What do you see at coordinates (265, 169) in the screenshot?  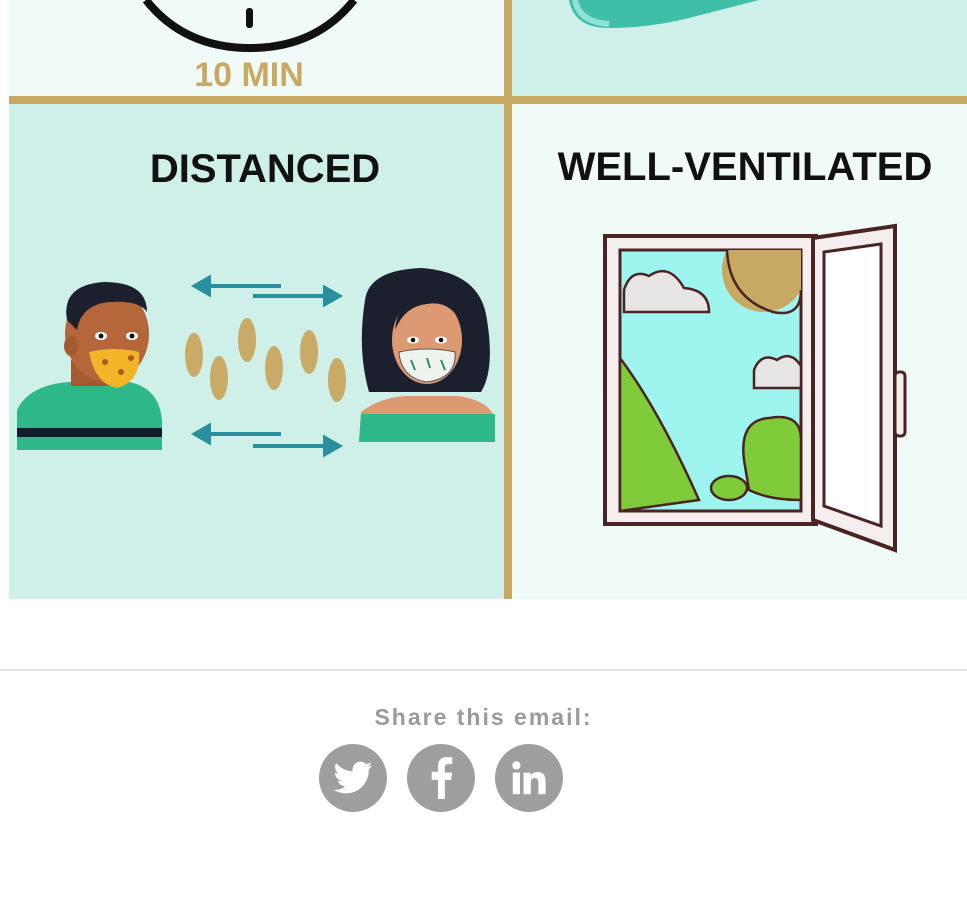 I see `distanced-heading: DISTANCED` at bounding box center [265, 169].